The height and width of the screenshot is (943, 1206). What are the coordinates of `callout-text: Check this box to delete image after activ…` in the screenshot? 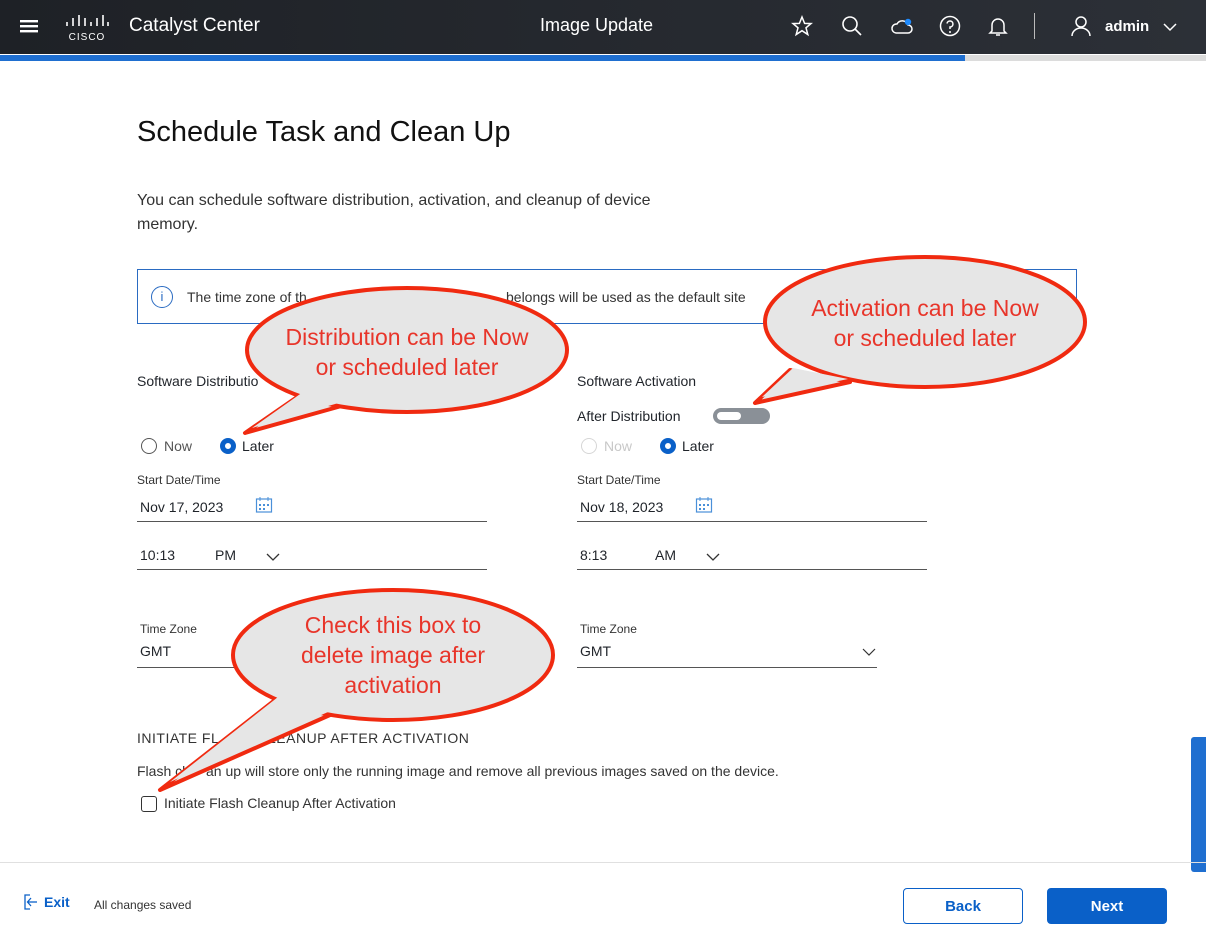 It's located at (393, 655).